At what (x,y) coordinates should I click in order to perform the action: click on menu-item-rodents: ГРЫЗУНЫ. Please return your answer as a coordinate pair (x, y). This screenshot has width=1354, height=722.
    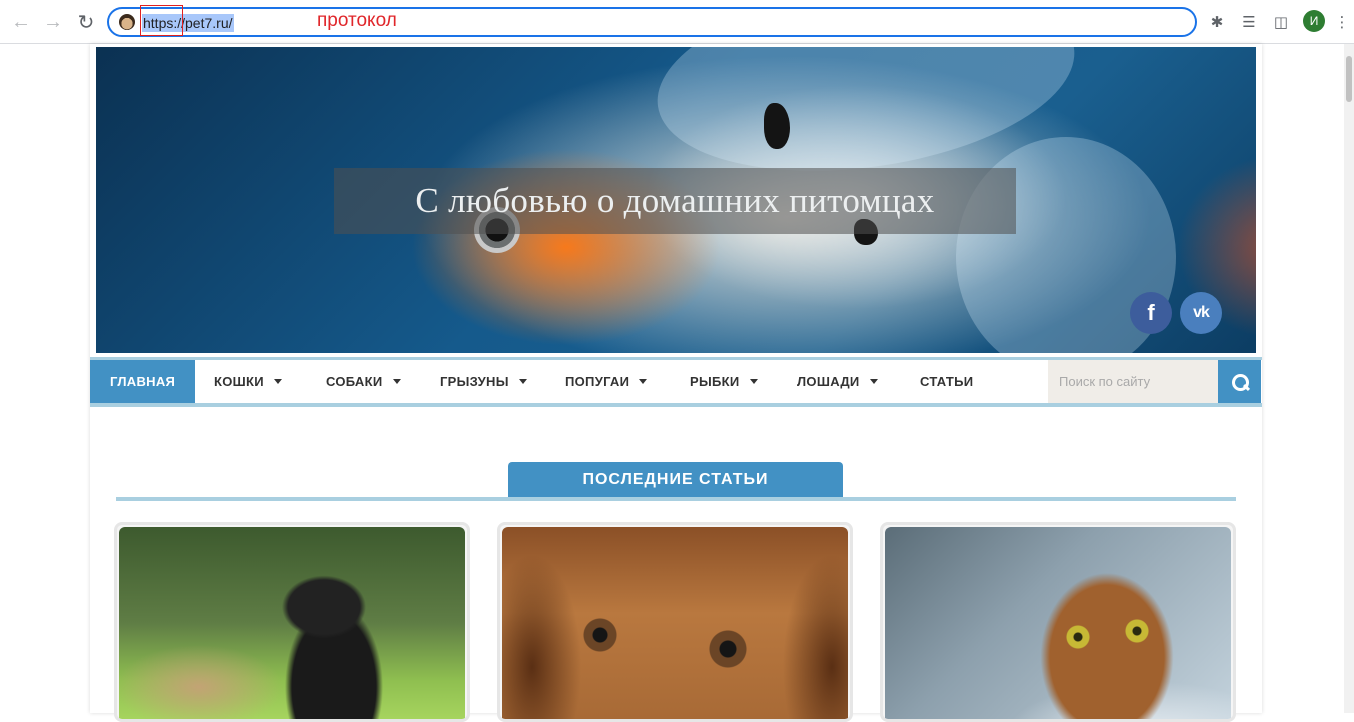
    Looking at the image, I should click on (483, 381).